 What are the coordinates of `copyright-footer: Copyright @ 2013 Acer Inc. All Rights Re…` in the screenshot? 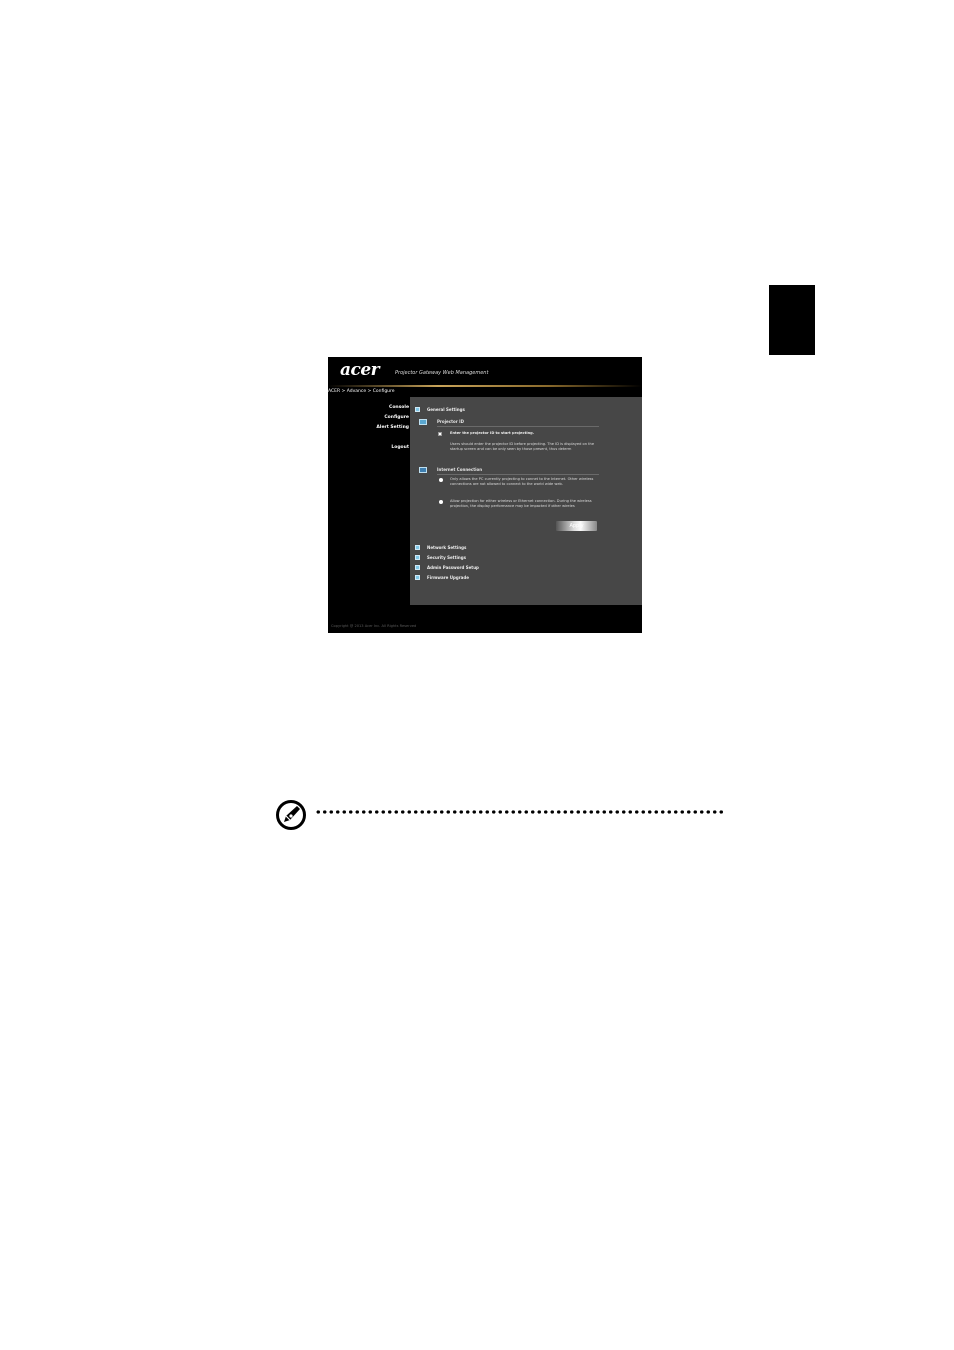 It's located at (374, 626).